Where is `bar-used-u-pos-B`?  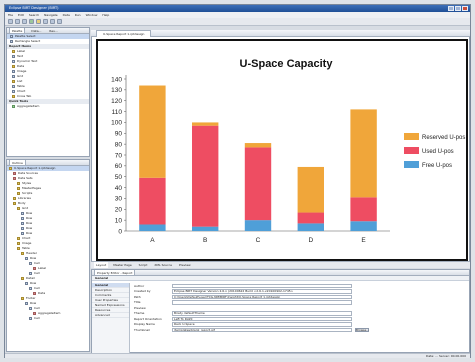 bar-used-u-pos-B is located at coordinates (205, 176).